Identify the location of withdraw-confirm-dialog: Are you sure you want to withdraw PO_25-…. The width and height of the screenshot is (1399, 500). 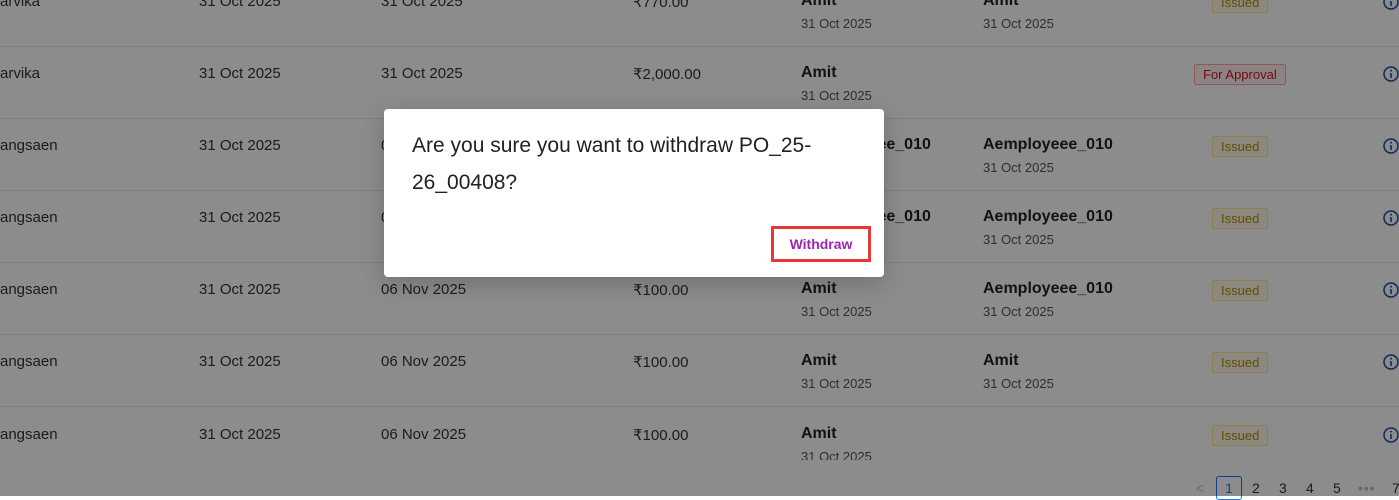
(634, 193).